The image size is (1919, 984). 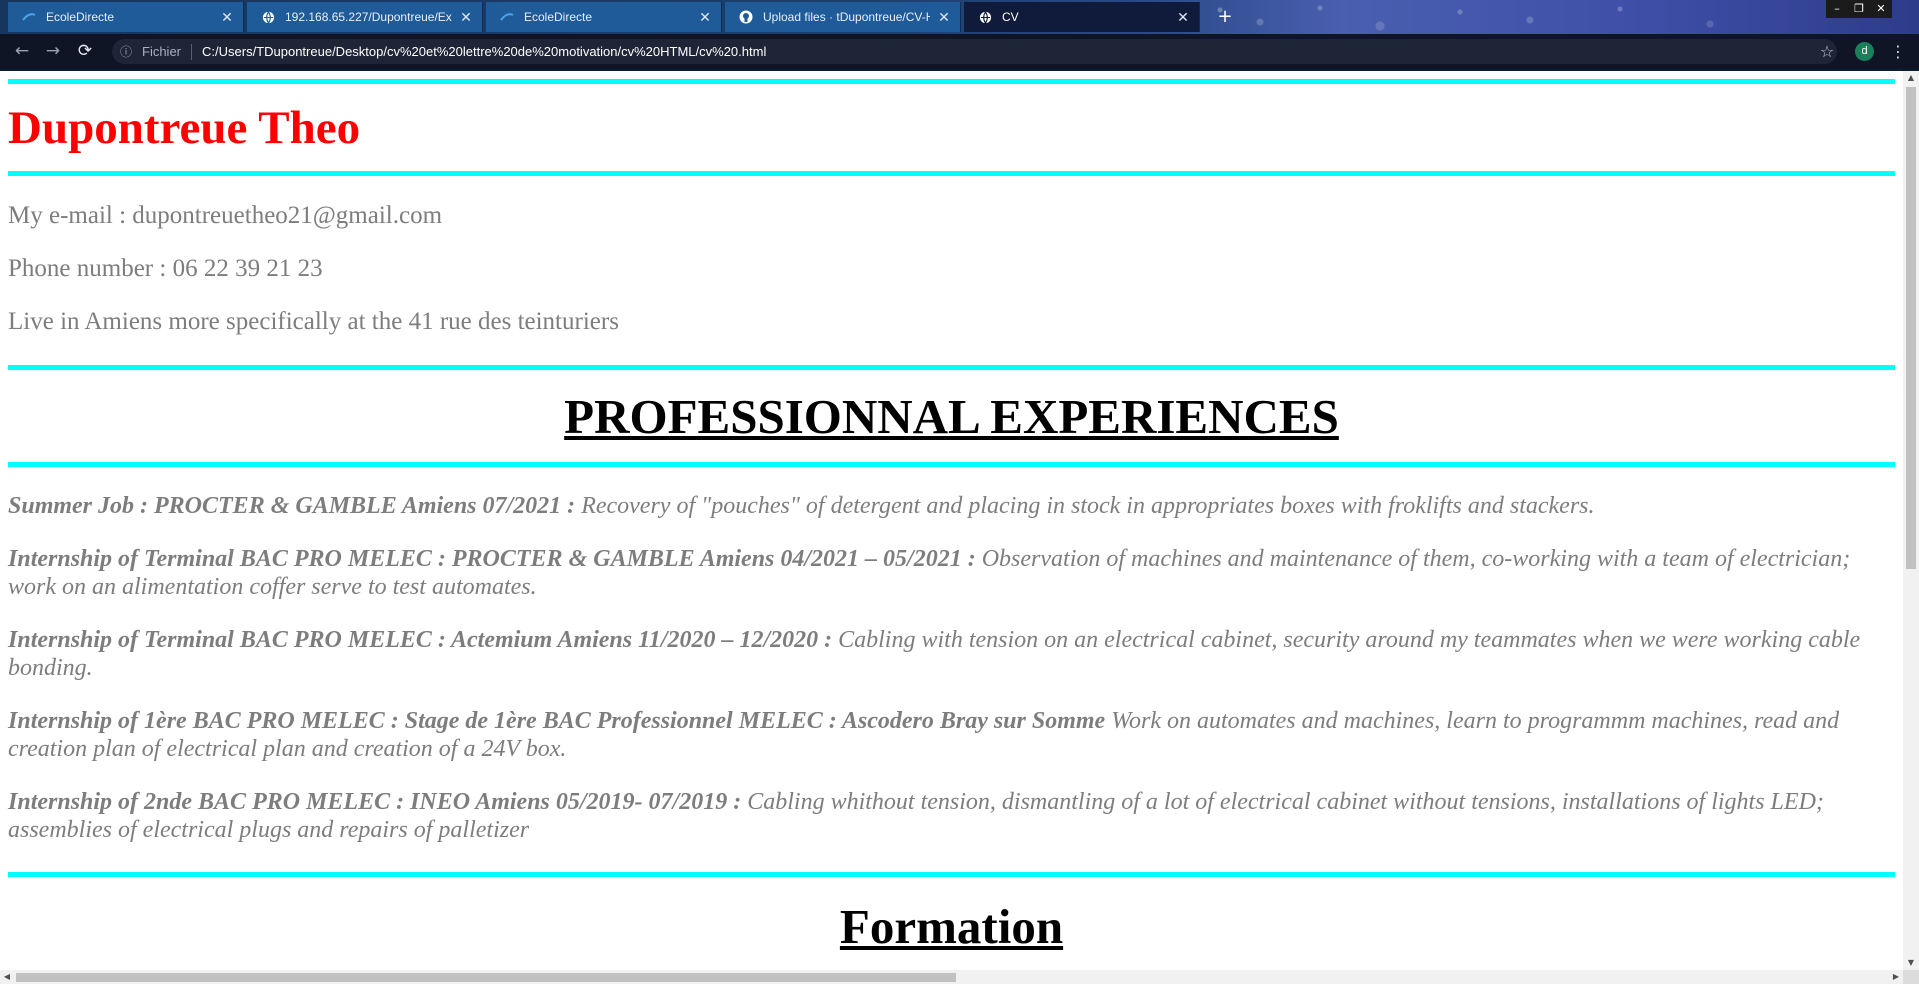 What do you see at coordinates (1911, 328) in the screenshot?
I see `vertical-scroll-thumb` at bounding box center [1911, 328].